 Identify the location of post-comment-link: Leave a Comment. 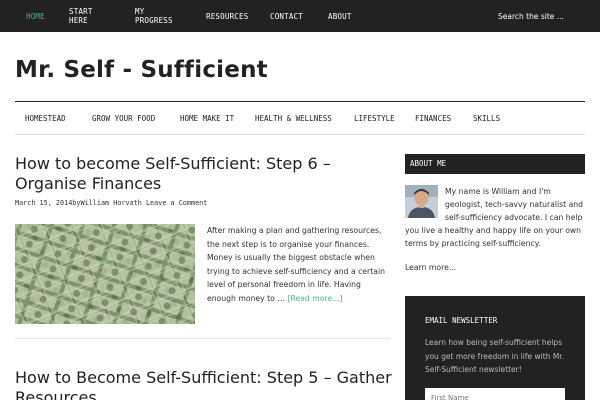
(176, 203).